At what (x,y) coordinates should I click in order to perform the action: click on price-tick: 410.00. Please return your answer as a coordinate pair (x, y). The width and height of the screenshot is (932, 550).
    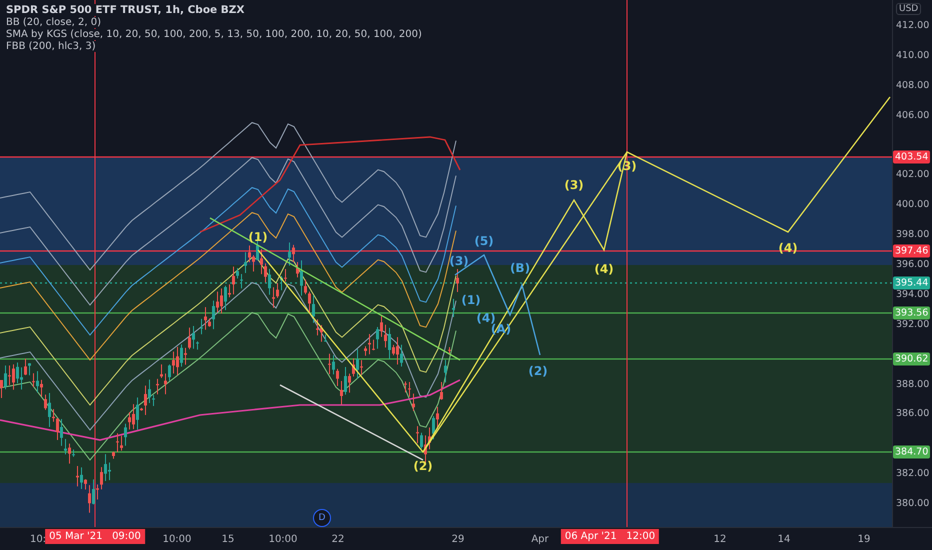
    Looking at the image, I should click on (912, 55).